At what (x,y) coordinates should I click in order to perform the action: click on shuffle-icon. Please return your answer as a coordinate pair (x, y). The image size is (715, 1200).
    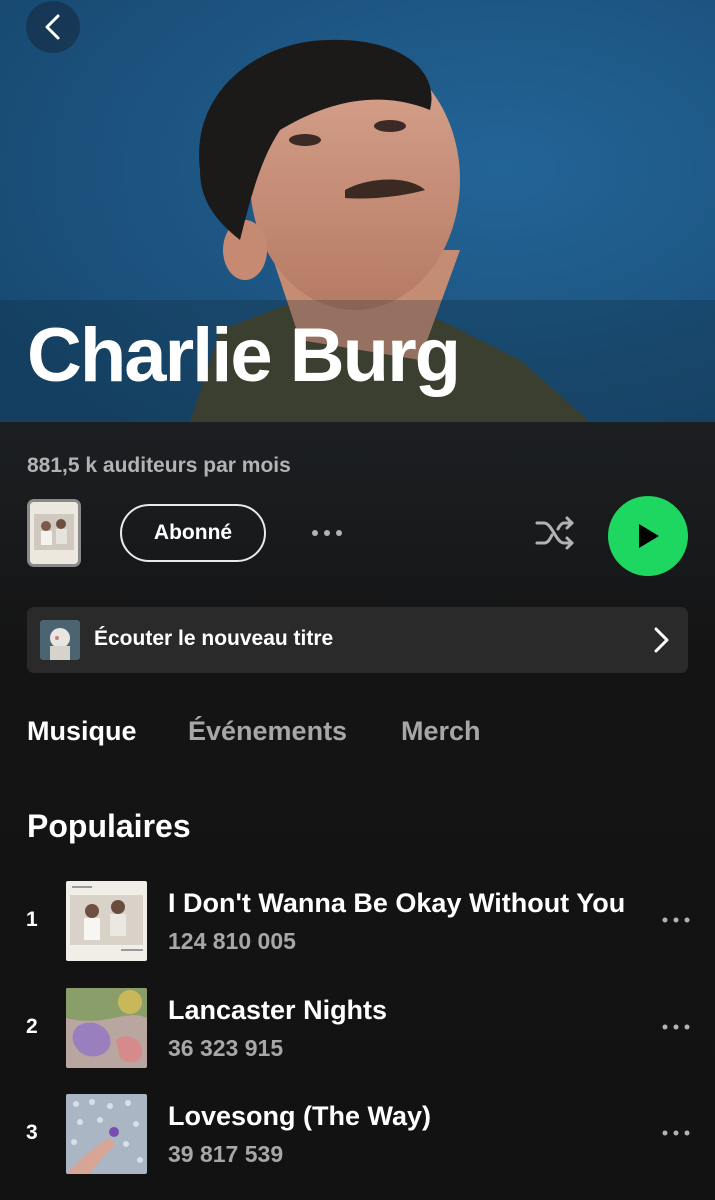
    Looking at the image, I should click on (554, 533).